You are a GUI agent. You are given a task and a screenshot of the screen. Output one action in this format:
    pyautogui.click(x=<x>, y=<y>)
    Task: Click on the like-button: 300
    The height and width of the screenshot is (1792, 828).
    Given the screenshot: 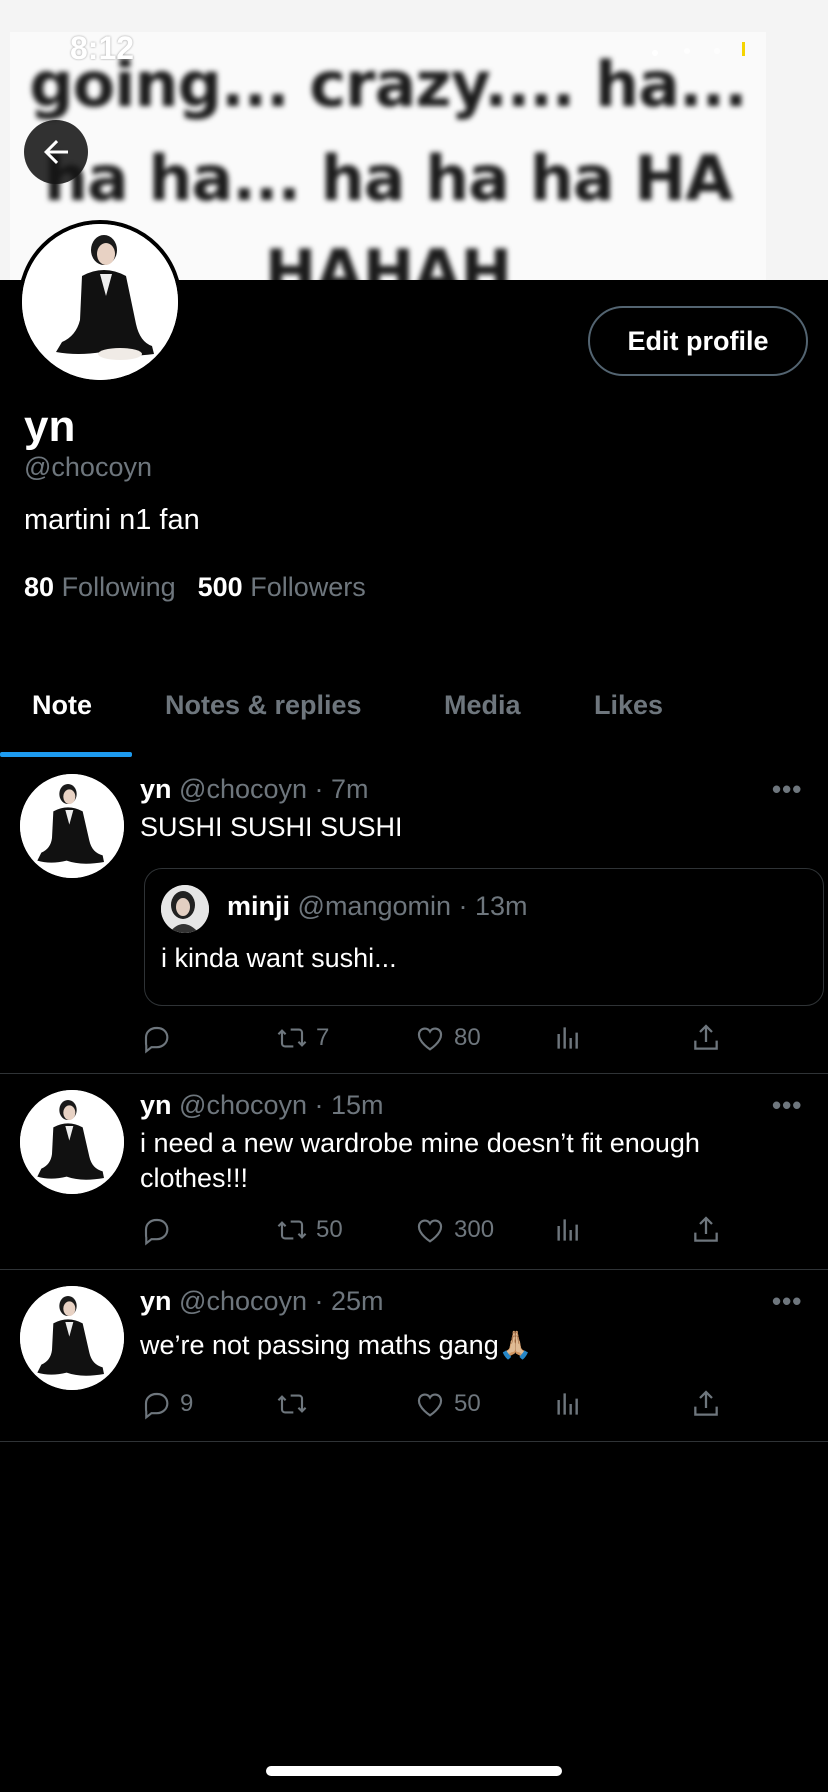 What is the action you would take?
    pyautogui.click(x=454, y=1230)
    